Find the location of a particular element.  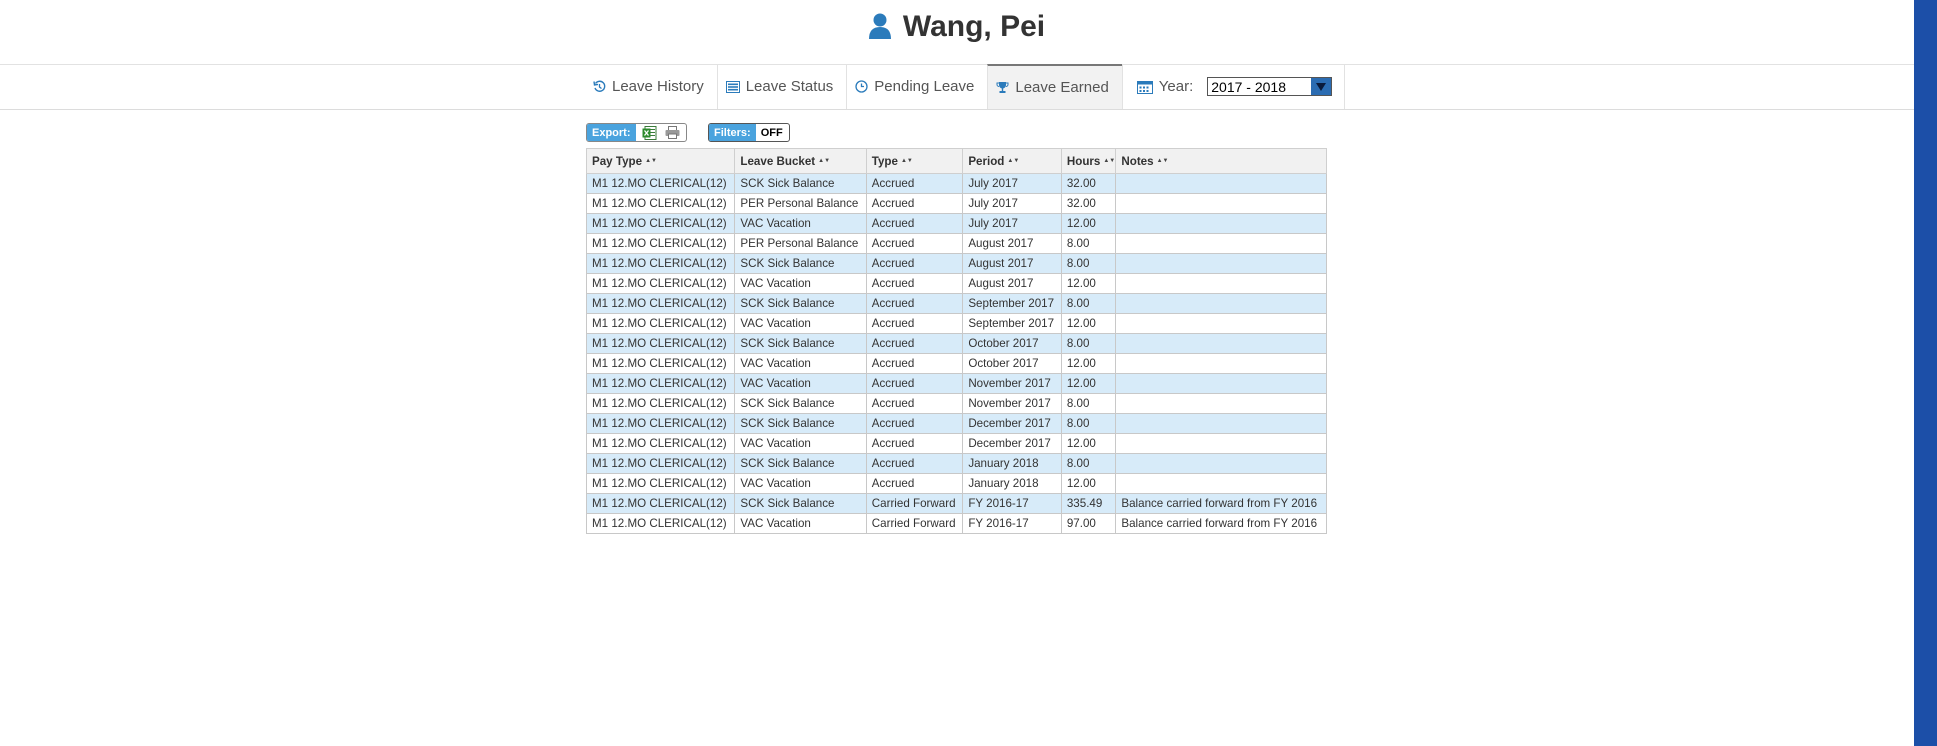

cell-period: July 2017 is located at coordinates (1012, 183).